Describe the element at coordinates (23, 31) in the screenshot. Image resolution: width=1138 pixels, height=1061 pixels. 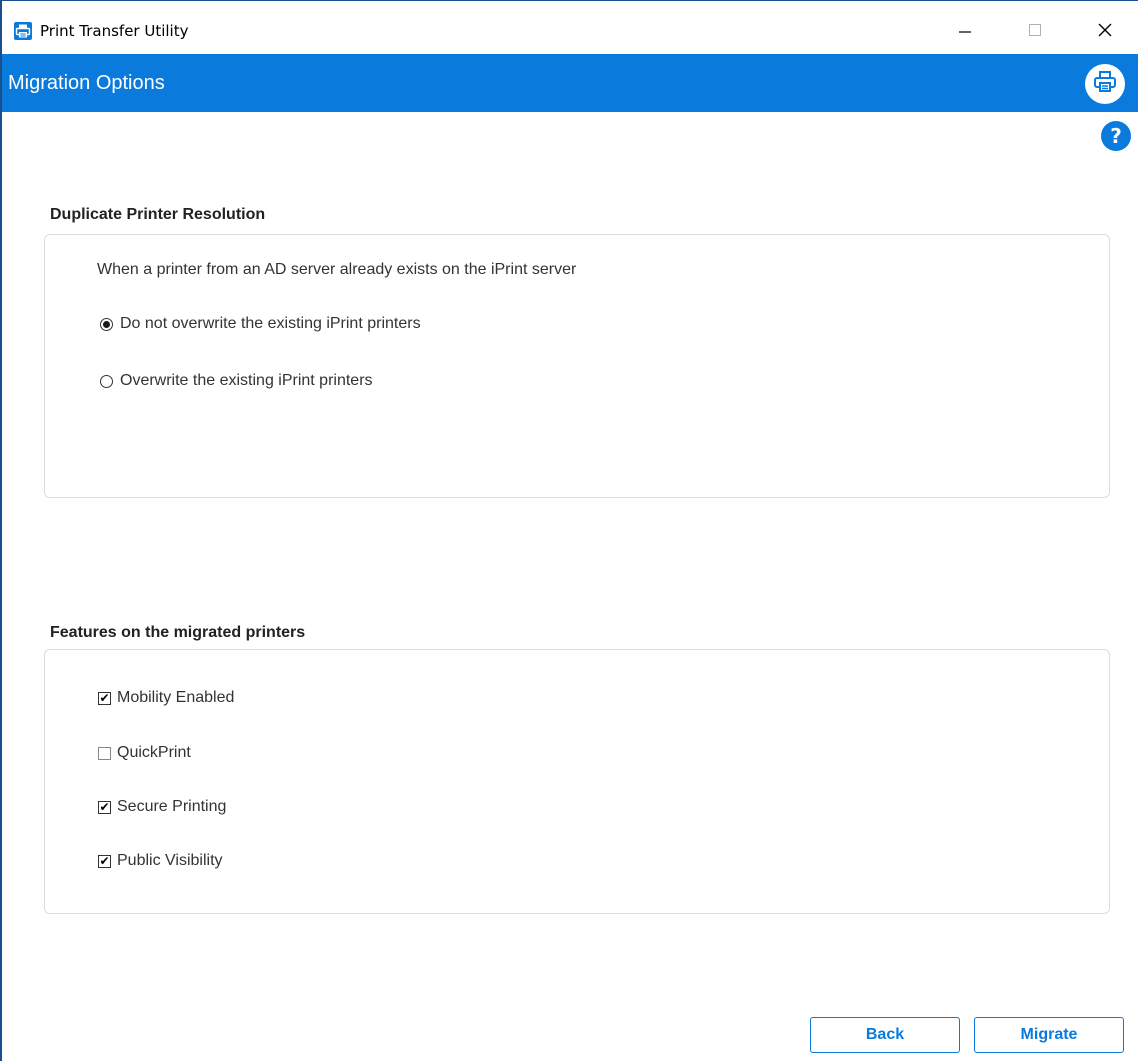
I see `app-printer-icon` at that location.